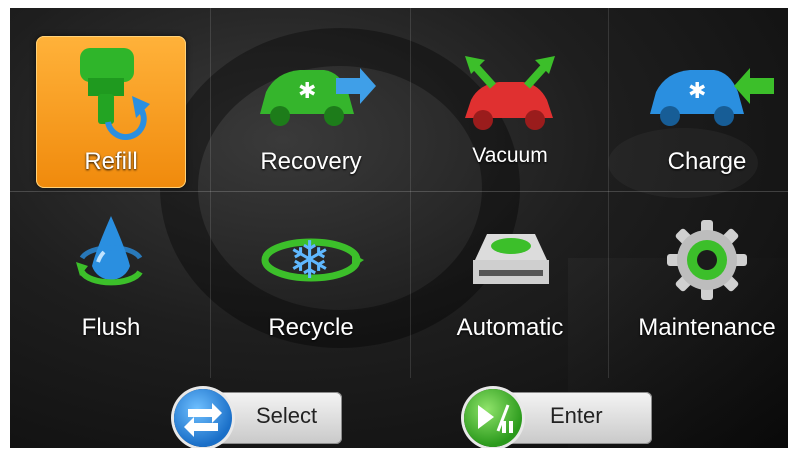 This screenshot has width=798, height=456. I want to click on vacuum-car-icon, so click(510, 92).